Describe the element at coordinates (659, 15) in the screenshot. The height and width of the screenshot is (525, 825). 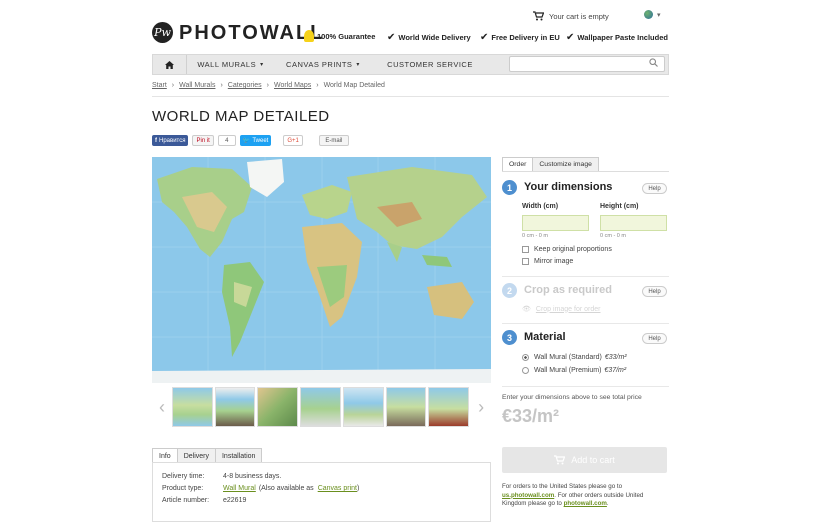
I see `chevron-down-icon: ▾` at that location.